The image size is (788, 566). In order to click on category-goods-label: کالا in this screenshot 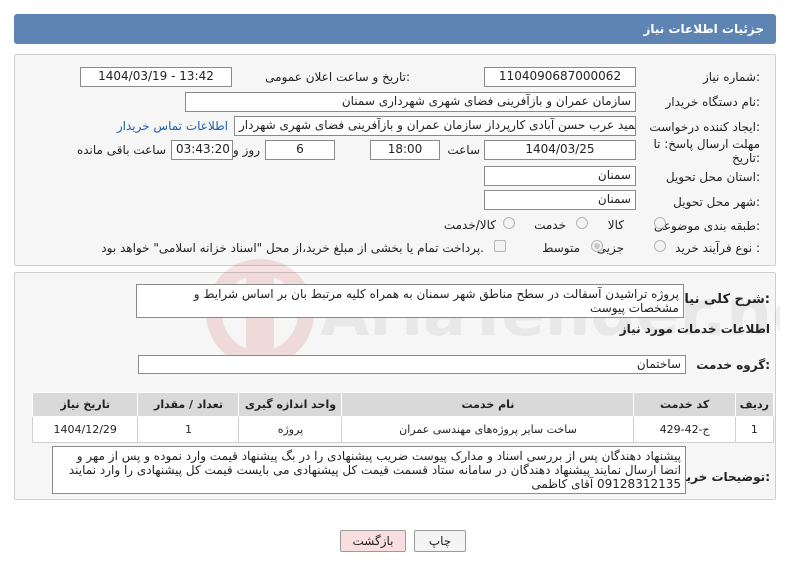, I will do `click(615, 225)`.